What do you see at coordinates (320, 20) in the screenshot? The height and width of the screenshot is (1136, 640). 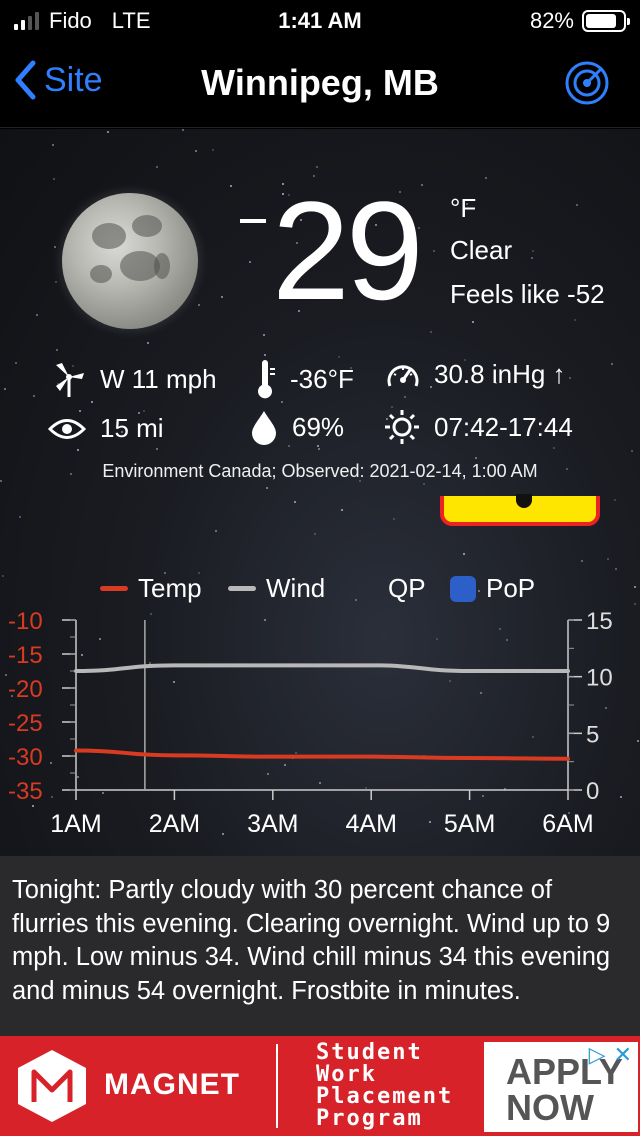 I see `status-bar: Fido LTE 1:41 AM 82%` at bounding box center [320, 20].